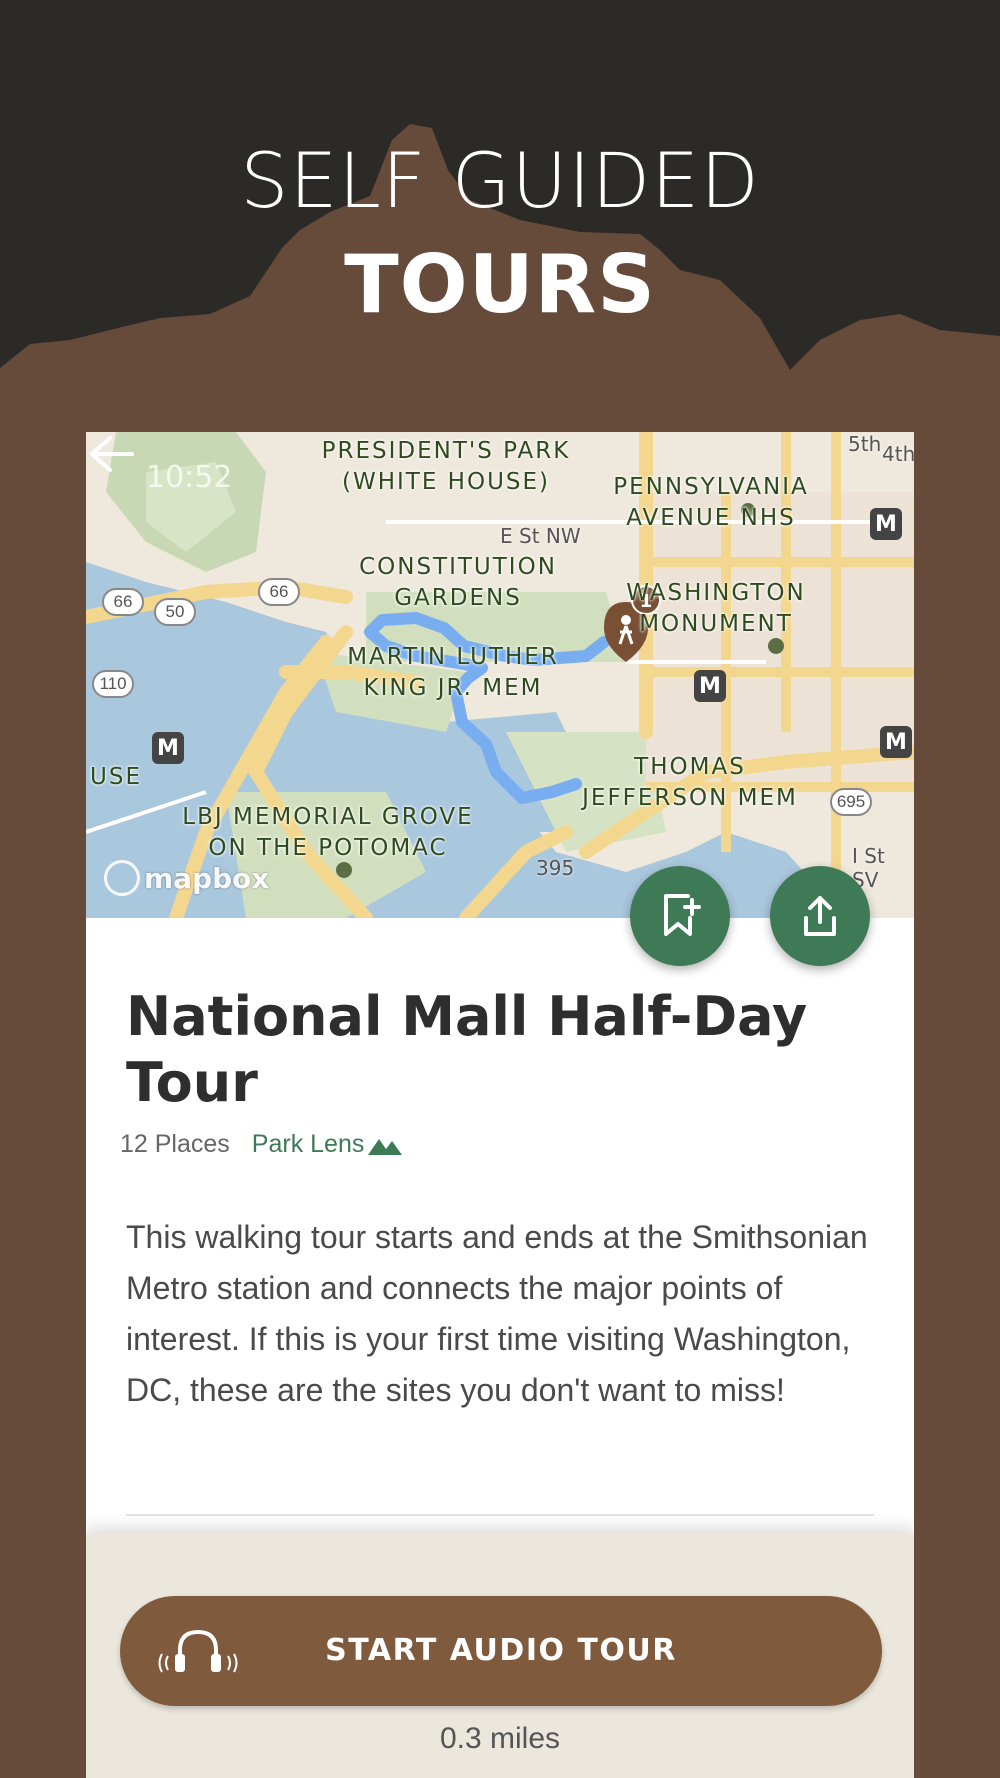 This screenshot has height=1778, width=1000. What do you see at coordinates (868, 868) in the screenshot?
I see `street-i-st: I St SV` at bounding box center [868, 868].